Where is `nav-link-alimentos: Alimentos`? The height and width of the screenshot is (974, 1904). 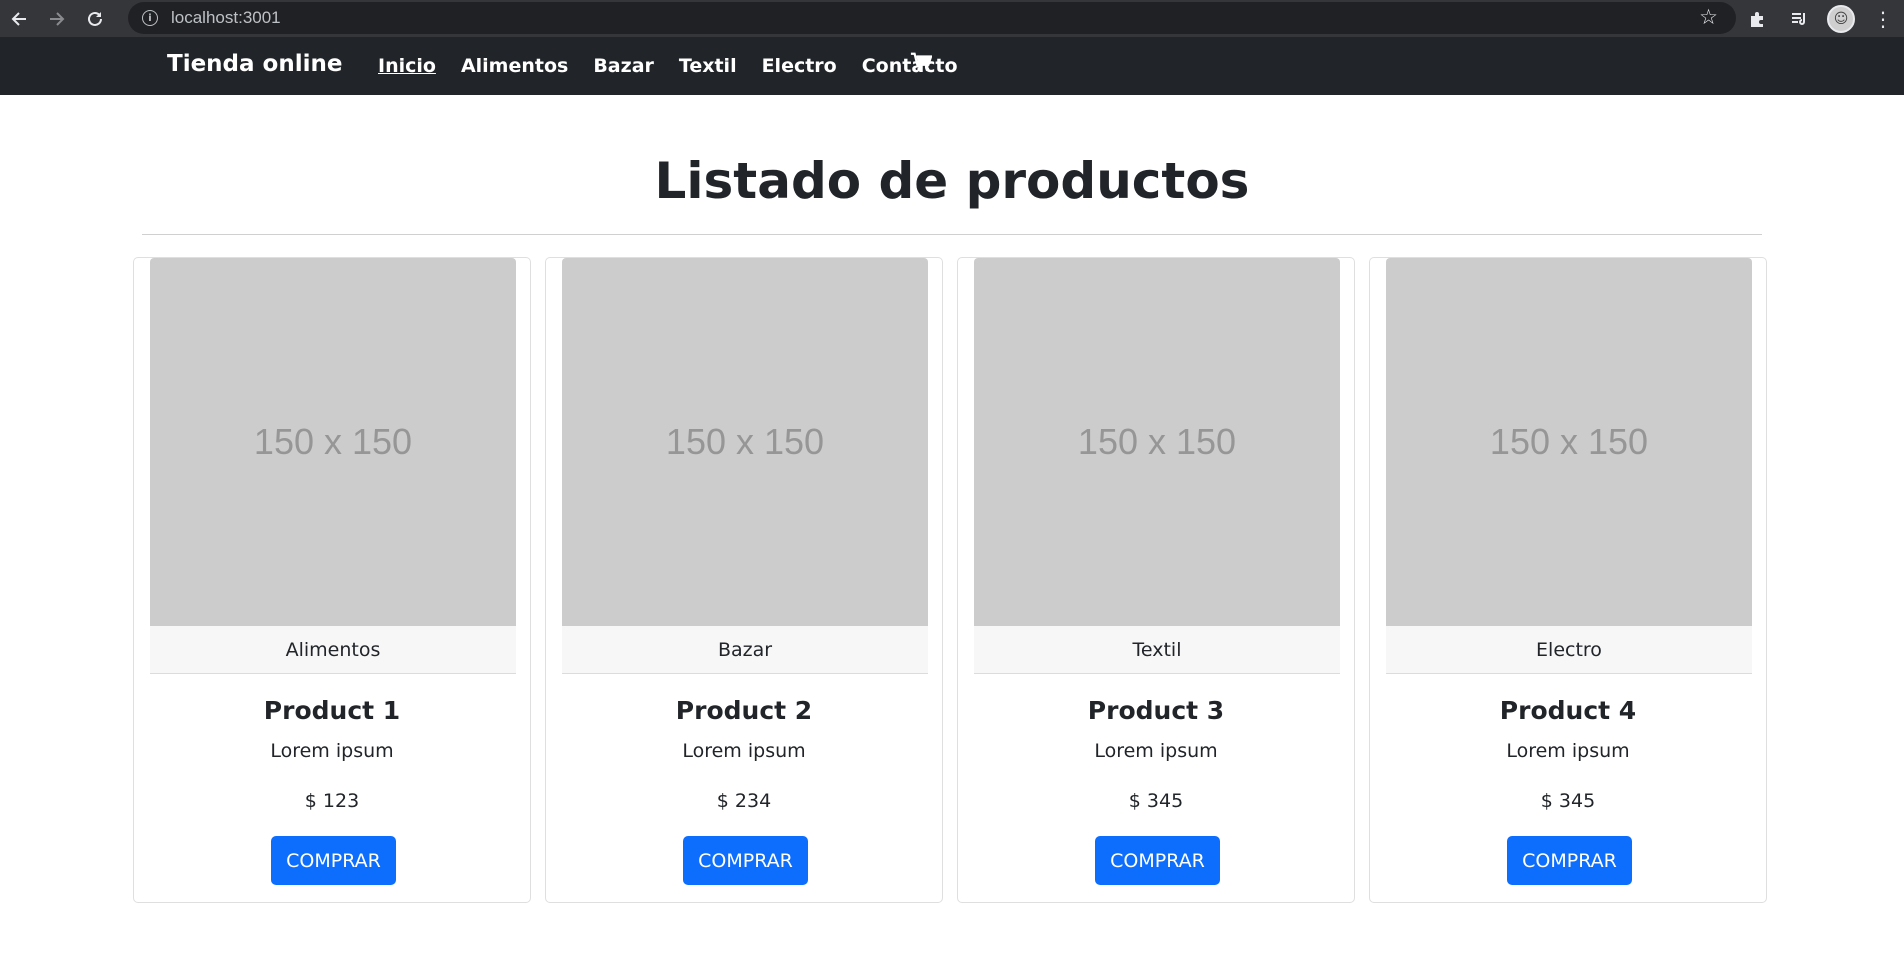
nav-link-alimentos: Alimentos is located at coordinates (514, 66).